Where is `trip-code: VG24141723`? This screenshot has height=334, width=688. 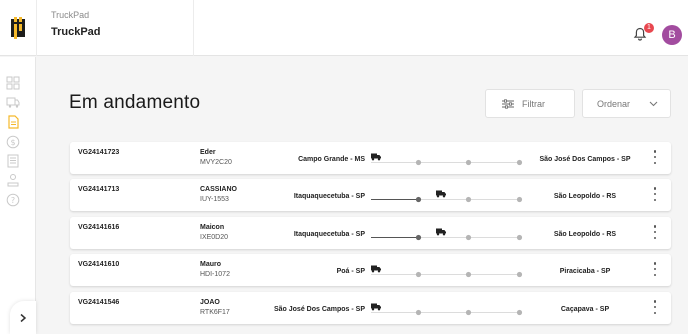 trip-code: VG24141723 is located at coordinates (99, 152).